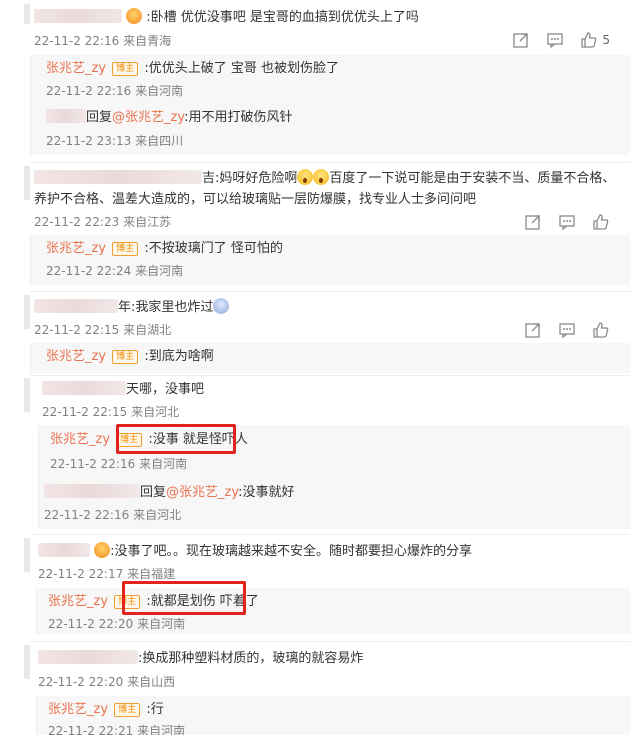 This screenshot has width=640, height=735. What do you see at coordinates (99, 117) in the screenshot?
I see `reply-prefix: 回复` at bounding box center [99, 117].